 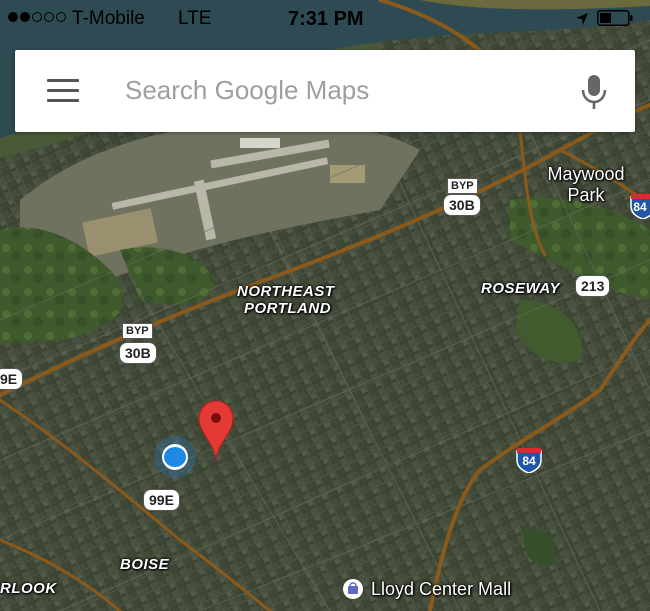 What do you see at coordinates (521, 288) in the screenshot?
I see `neighborhood-label-roseway: ROSEWAY` at bounding box center [521, 288].